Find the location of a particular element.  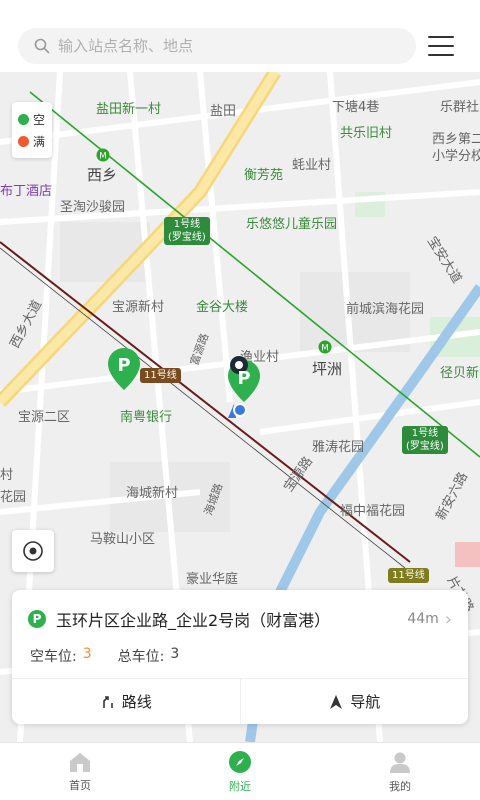

parking-marker-selected-icon: P is located at coordinates (244, 378).